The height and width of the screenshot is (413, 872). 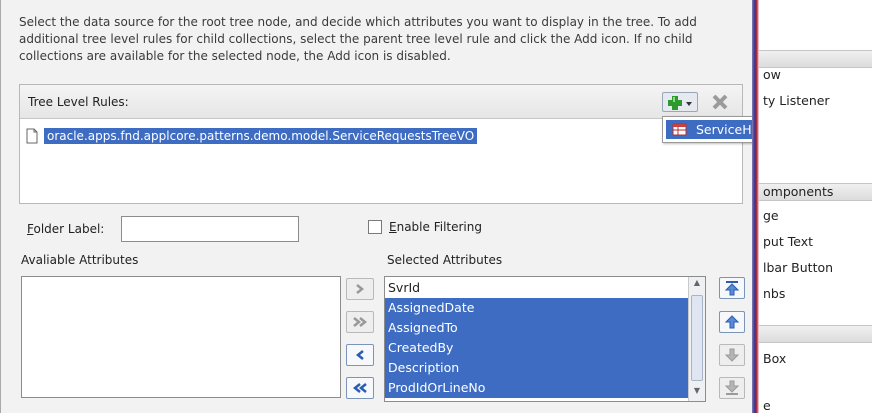 I want to click on filtering-label-mnemonic: E, so click(x=393, y=227).